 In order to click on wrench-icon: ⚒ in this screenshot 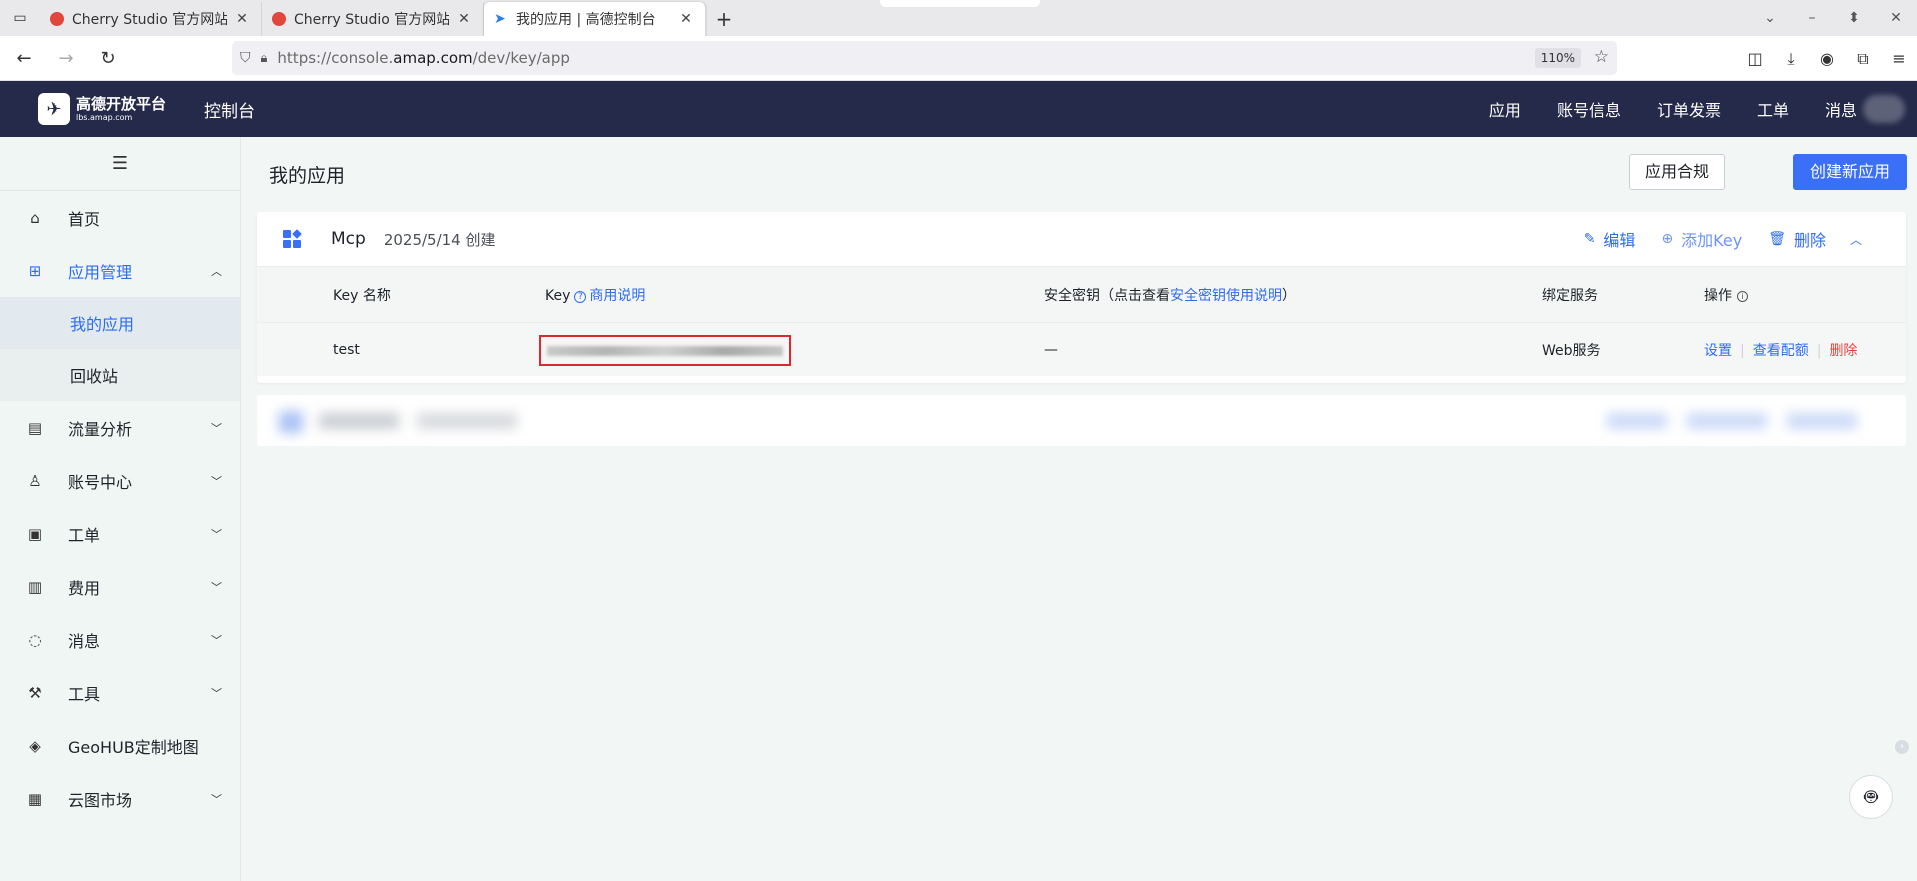, I will do `click(35, 692)`.